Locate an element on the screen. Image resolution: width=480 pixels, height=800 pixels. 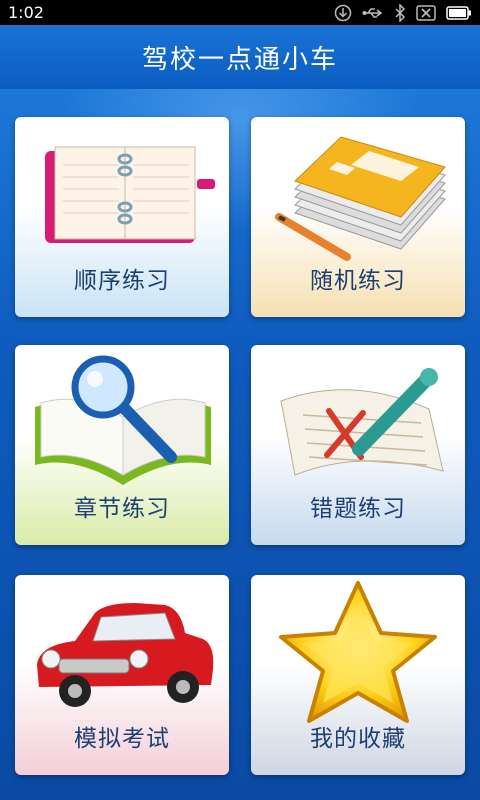
paper-cross-icon is located at coordinates (362, 422).